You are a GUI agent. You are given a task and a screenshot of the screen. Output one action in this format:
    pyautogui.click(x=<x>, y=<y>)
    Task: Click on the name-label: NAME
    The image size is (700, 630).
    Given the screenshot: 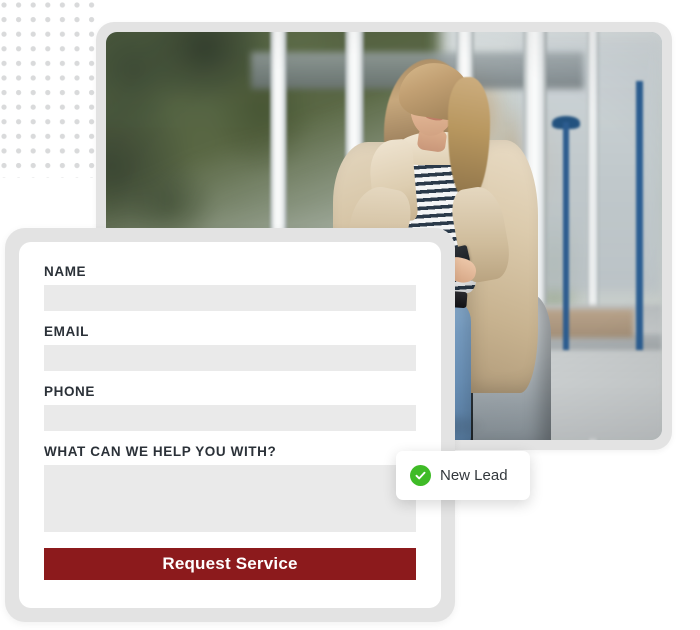 What is the action you would take?
    pyautogui.click(x=65, y=271)
    